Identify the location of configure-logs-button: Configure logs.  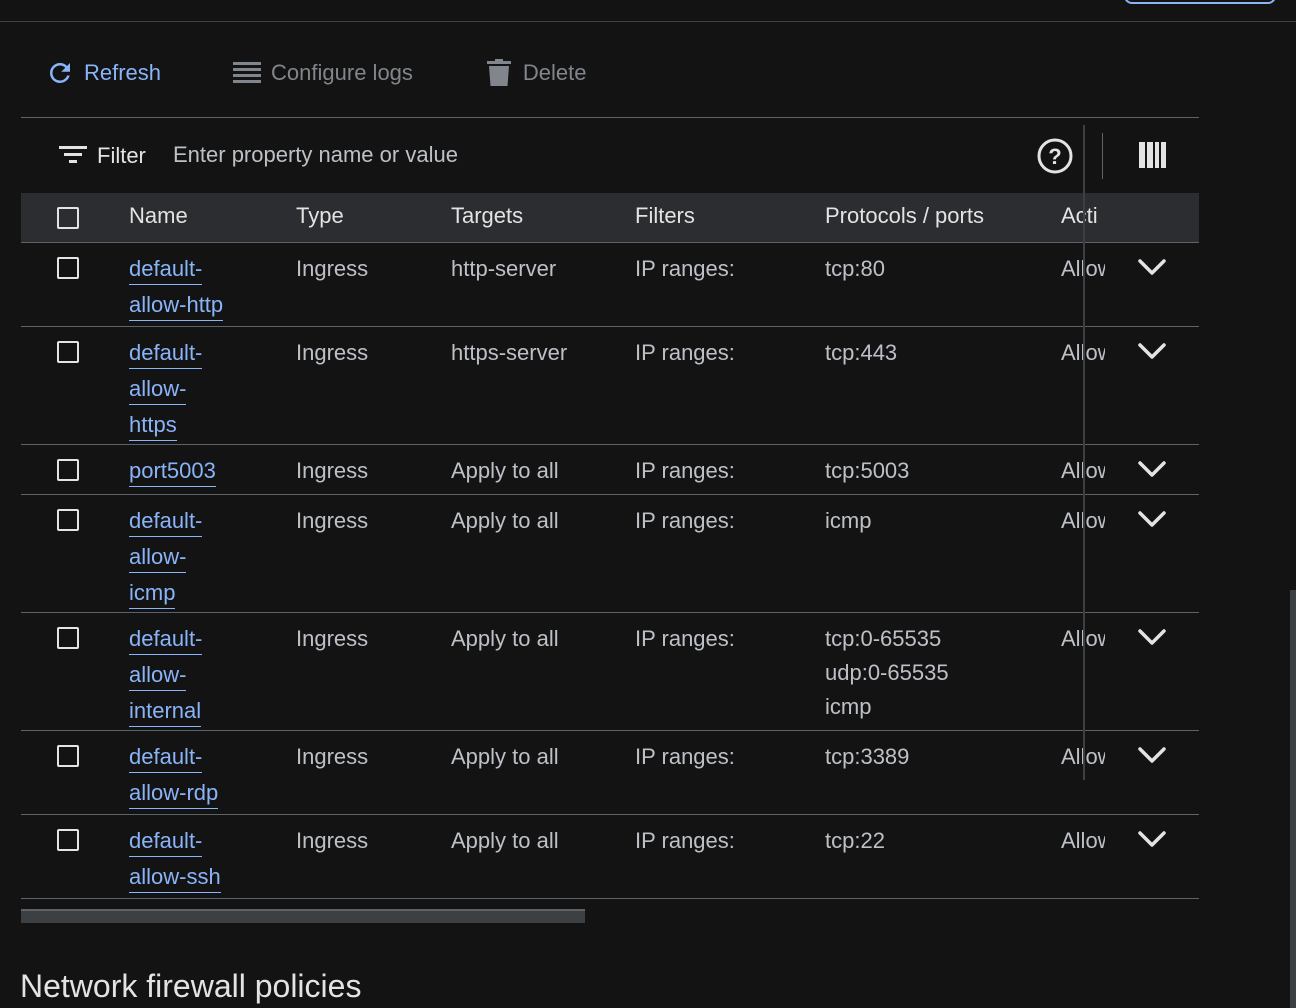
(322, 73).